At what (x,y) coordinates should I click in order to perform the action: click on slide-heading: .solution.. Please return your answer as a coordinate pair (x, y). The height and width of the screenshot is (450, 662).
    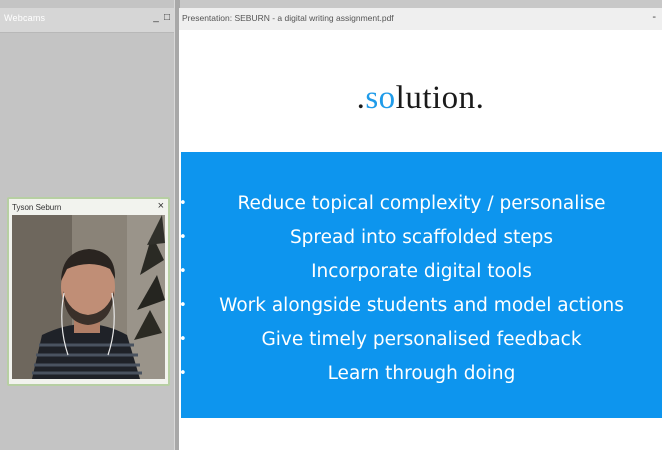
    Looking at the image, I should click on (420, 98).